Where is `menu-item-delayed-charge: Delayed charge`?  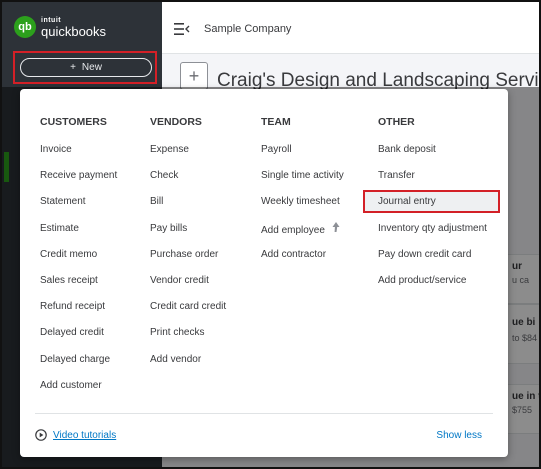
menu-item-delayed-charge: Delayed charge is located at coordinates (78, 365).